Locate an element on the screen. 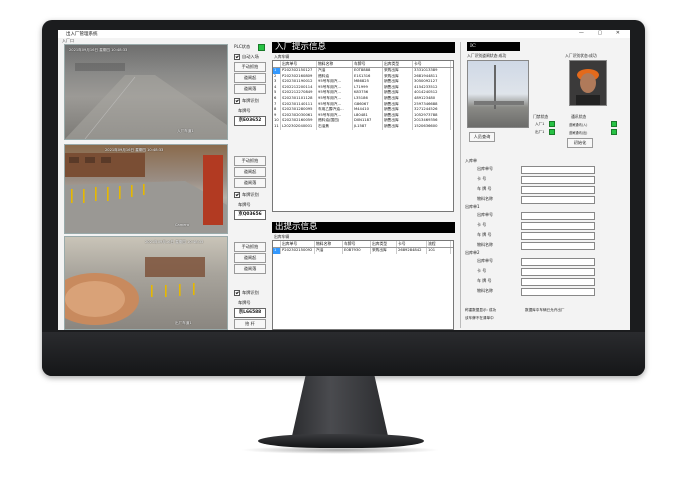 The height and width of the screenshot is (480, 680). plate-display: 京Q03656 is located at coordinates (250, 215).